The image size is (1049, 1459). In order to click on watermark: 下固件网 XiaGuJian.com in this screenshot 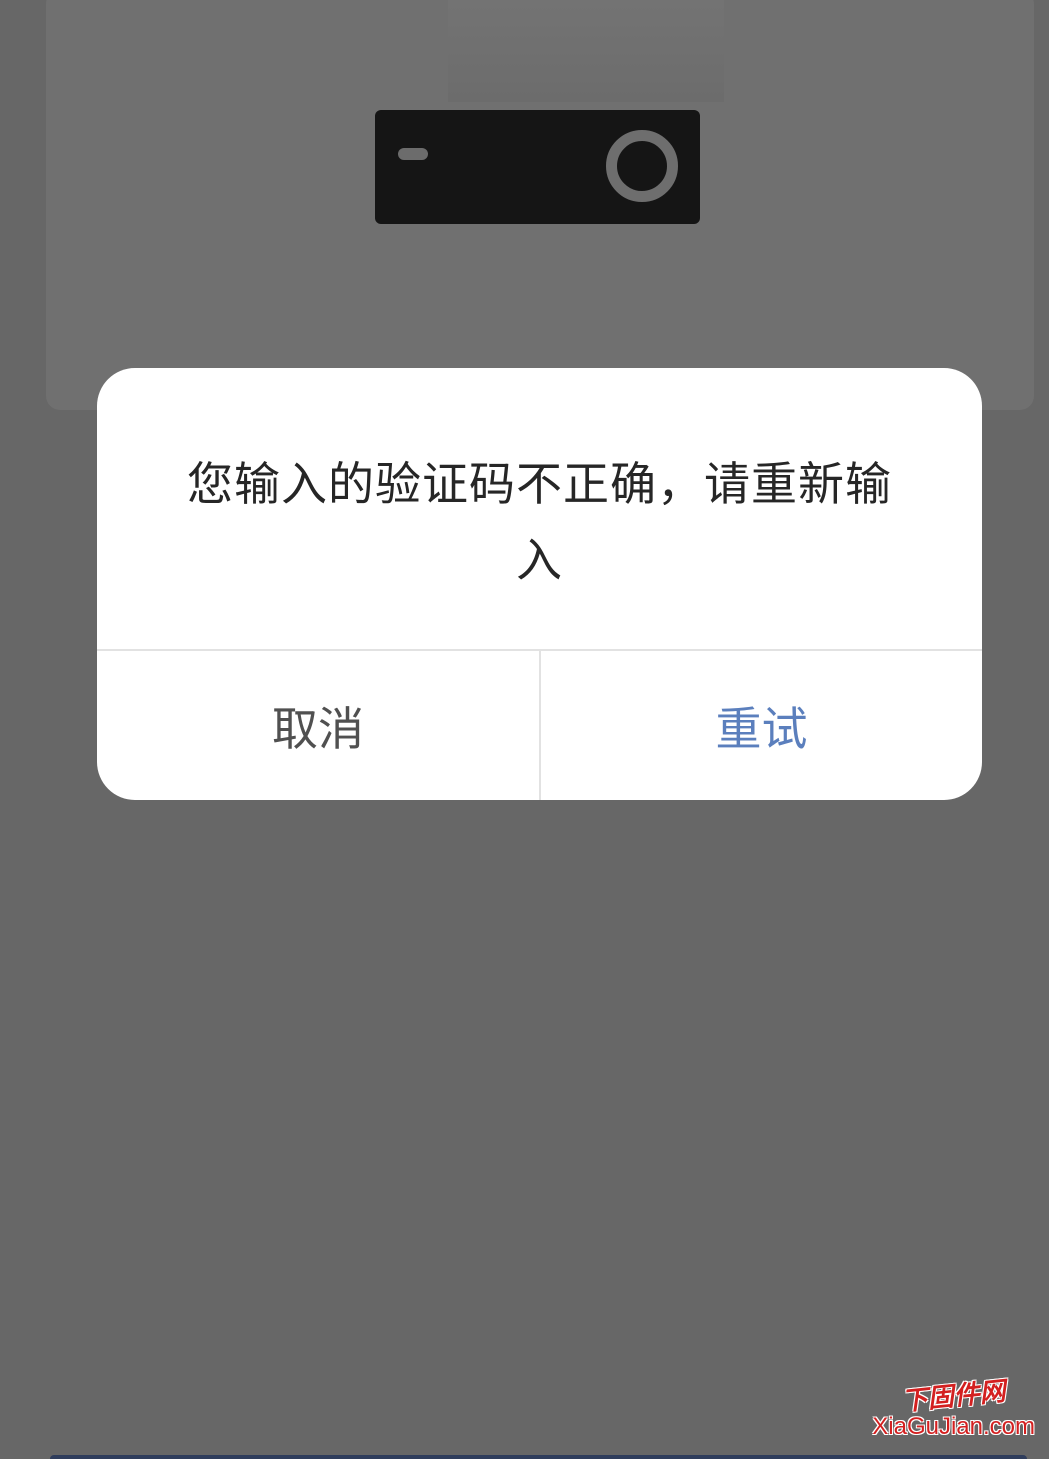, I will do `click(953, 1408)`.